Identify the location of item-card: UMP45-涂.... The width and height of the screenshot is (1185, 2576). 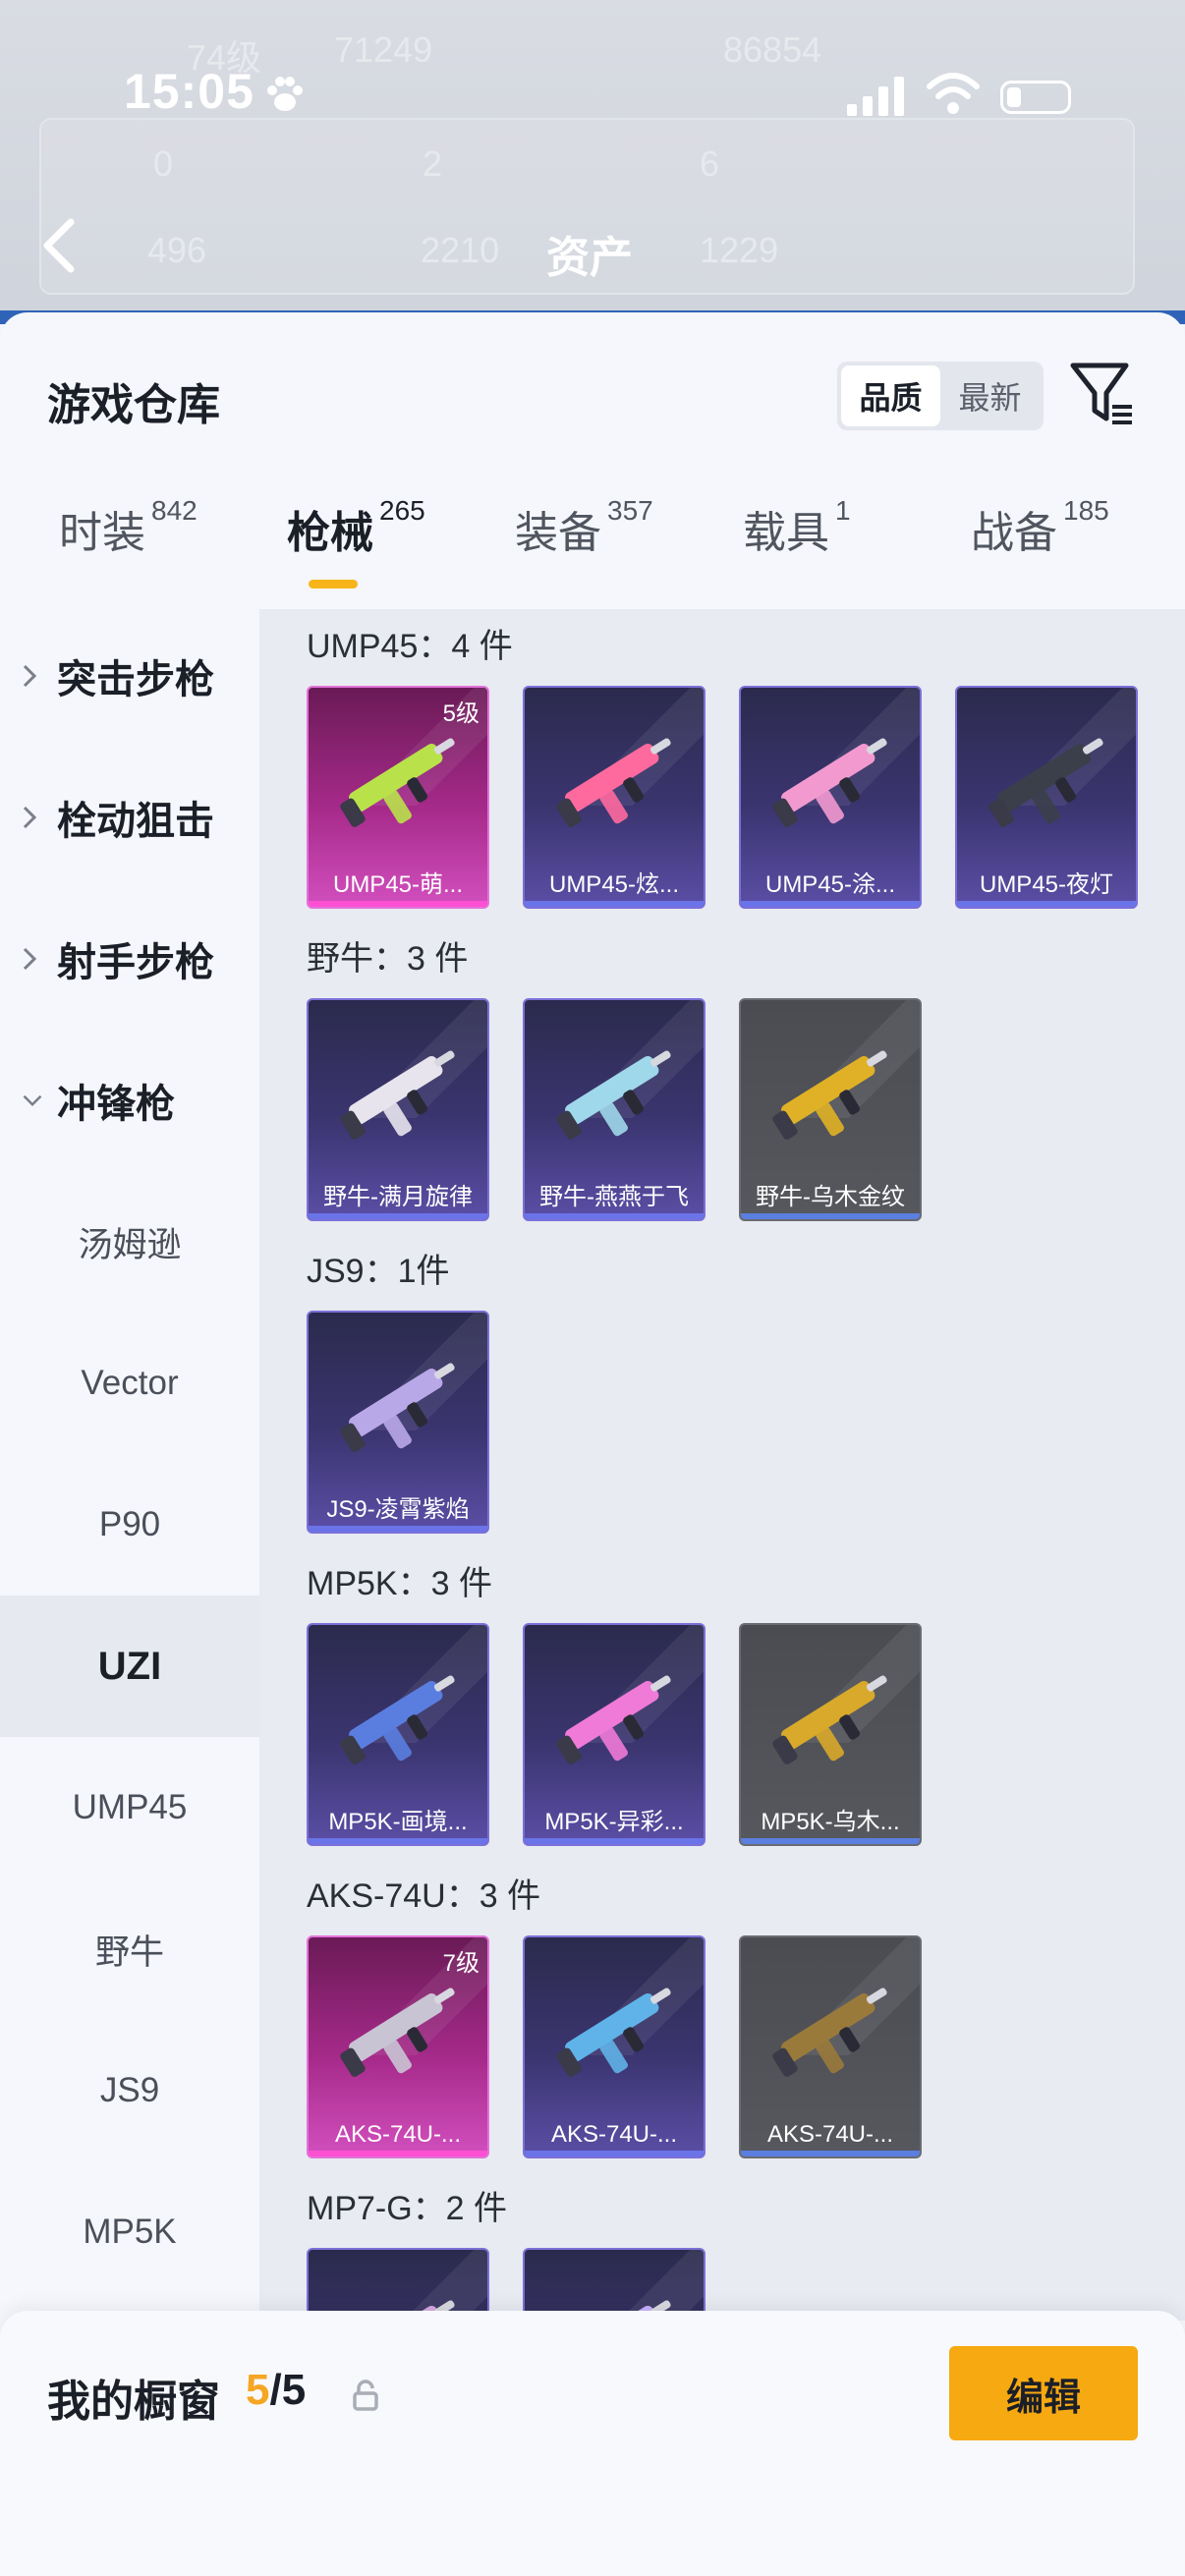
(831, 797).